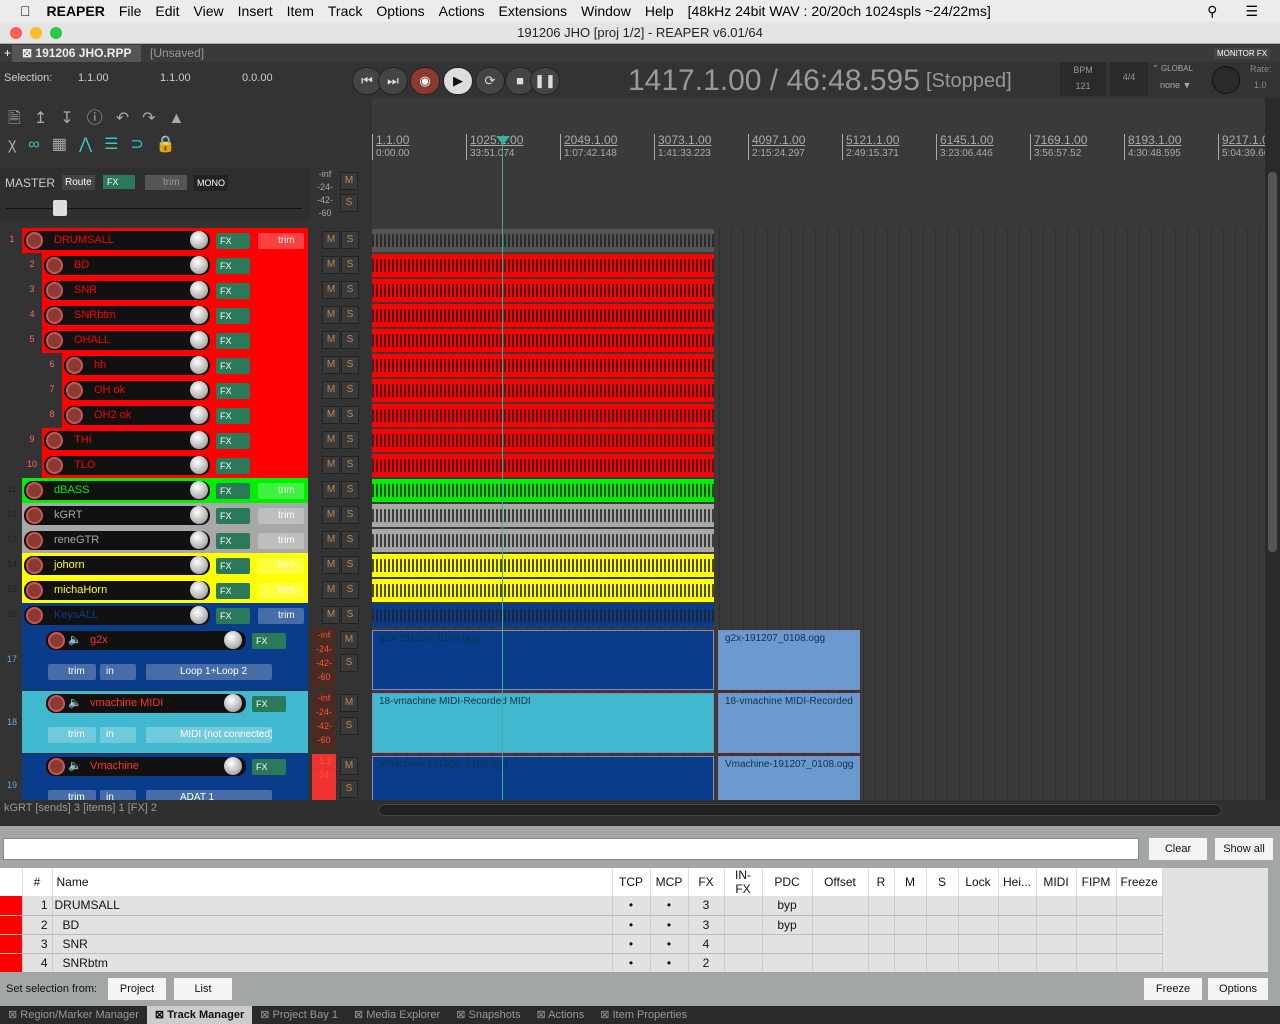  What do you see at coordinates (199, 1015) in the screenshot?
I see `dock-tab: ⊠ Track Manager` at bounding box center [199, 1015].